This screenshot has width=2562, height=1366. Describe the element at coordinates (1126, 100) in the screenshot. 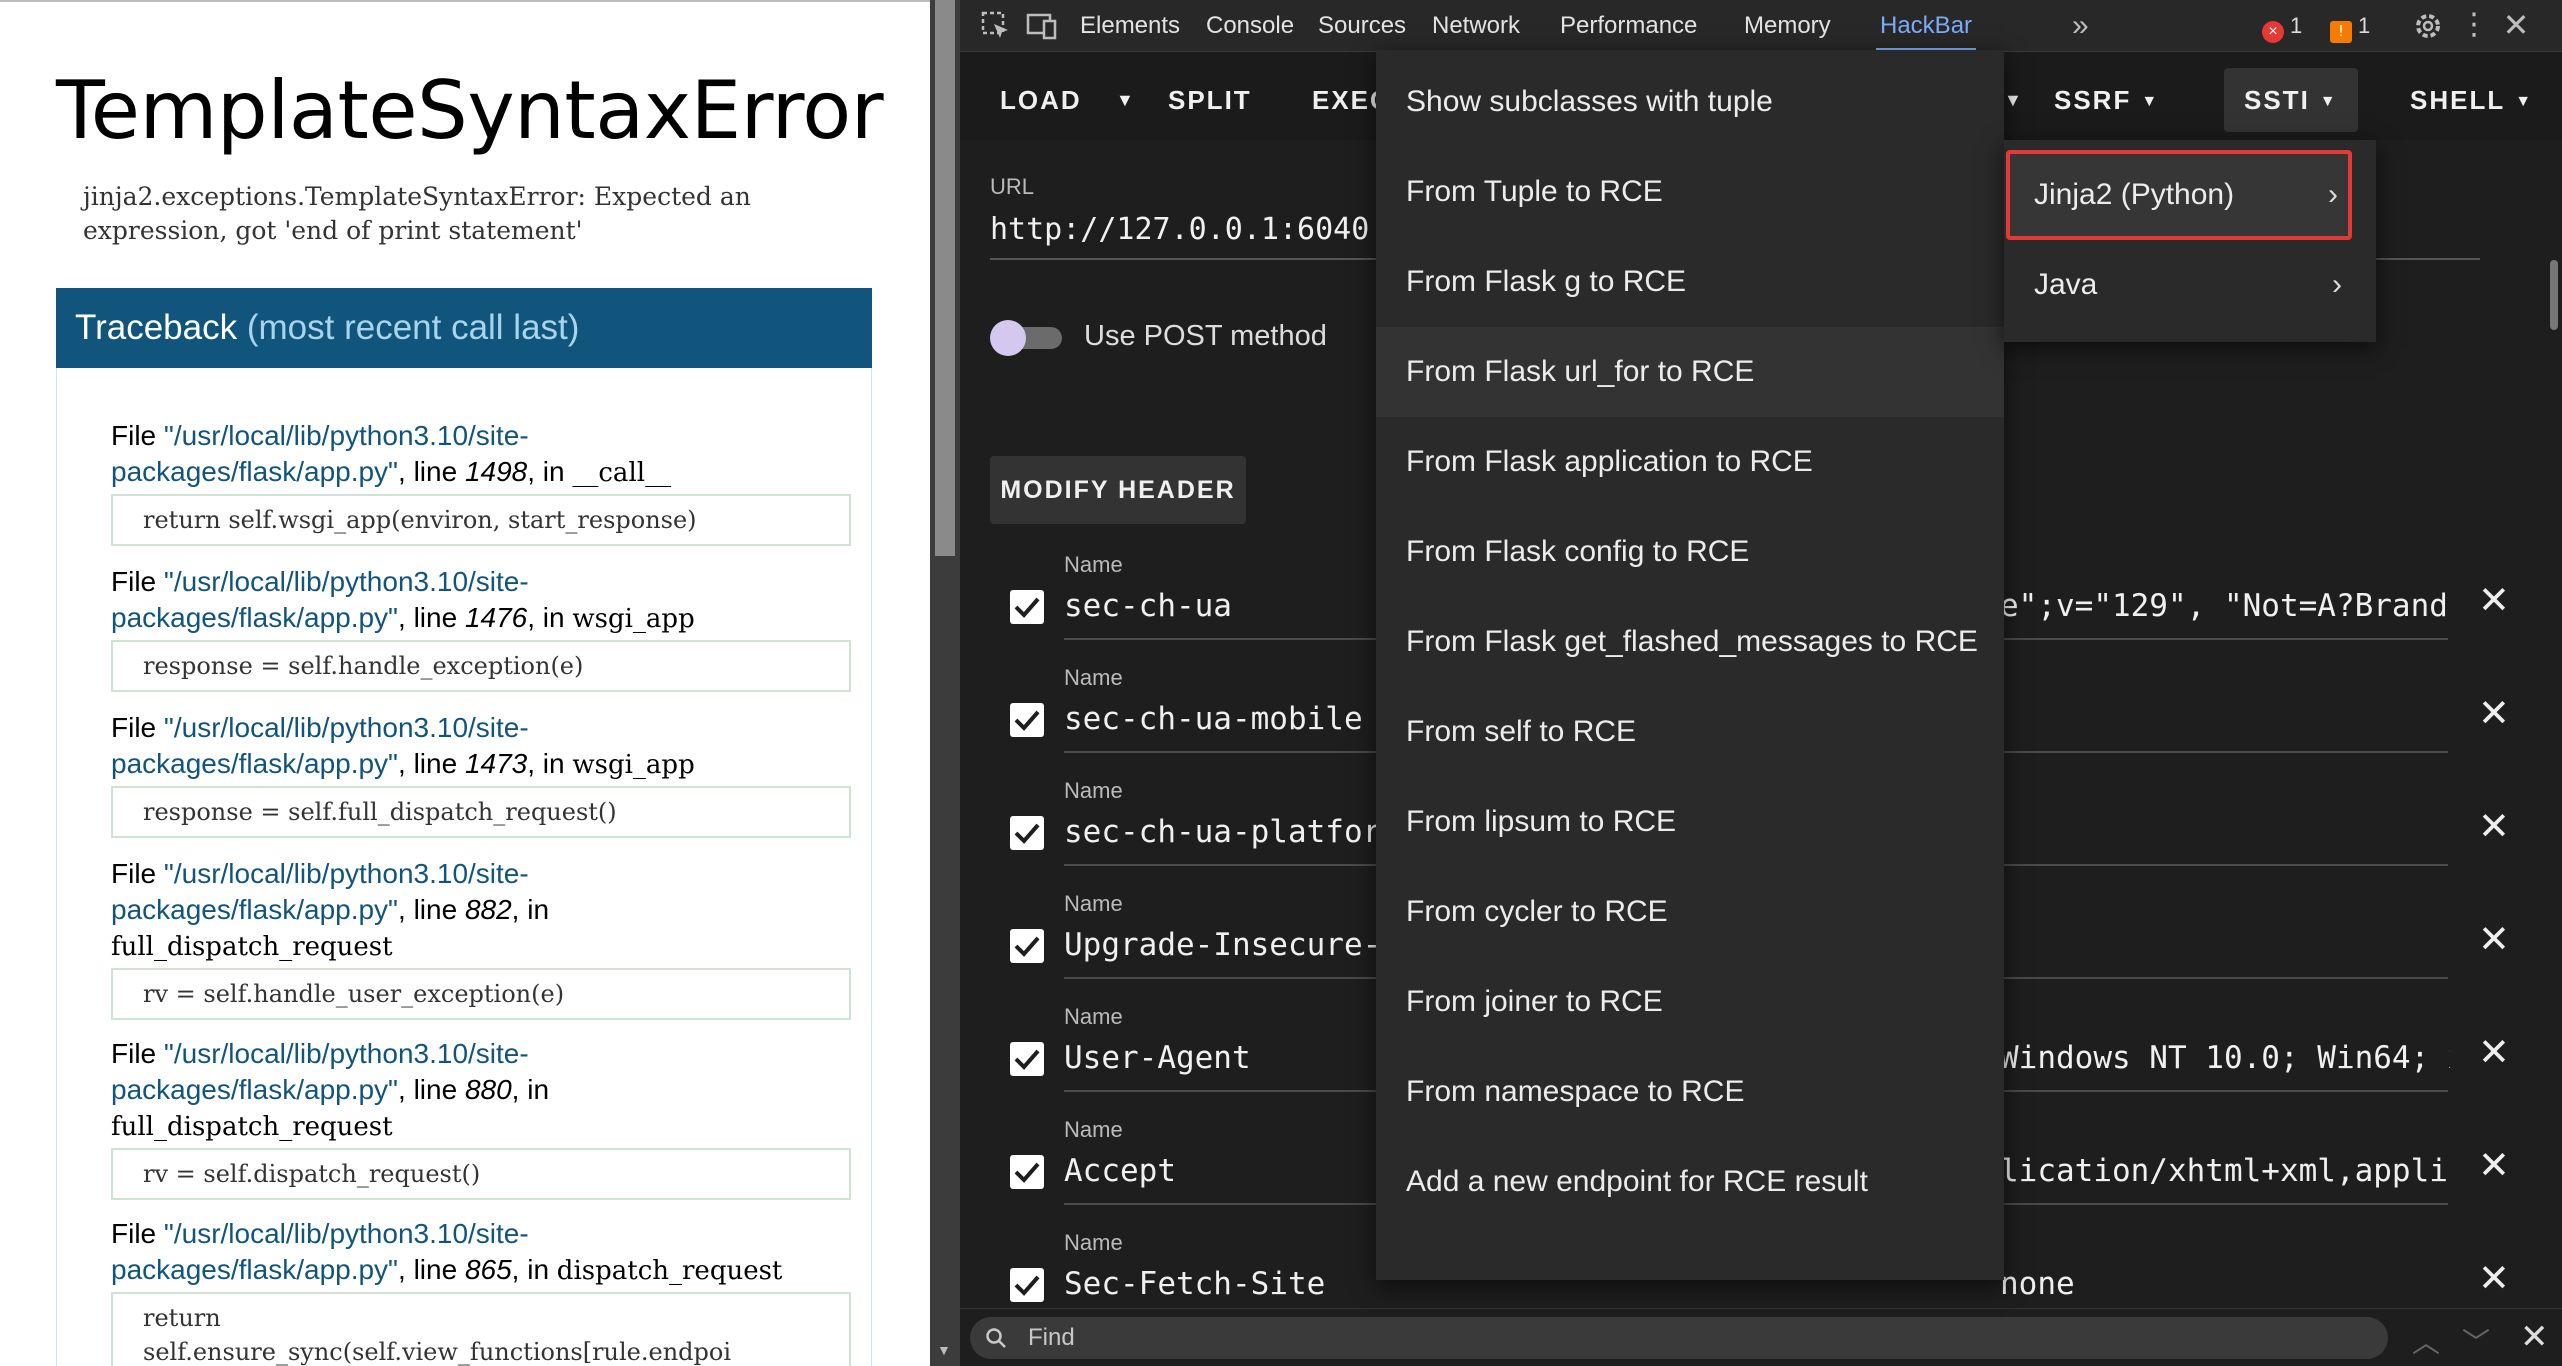

I see `load-dropdown-caret: ▼` at that location.